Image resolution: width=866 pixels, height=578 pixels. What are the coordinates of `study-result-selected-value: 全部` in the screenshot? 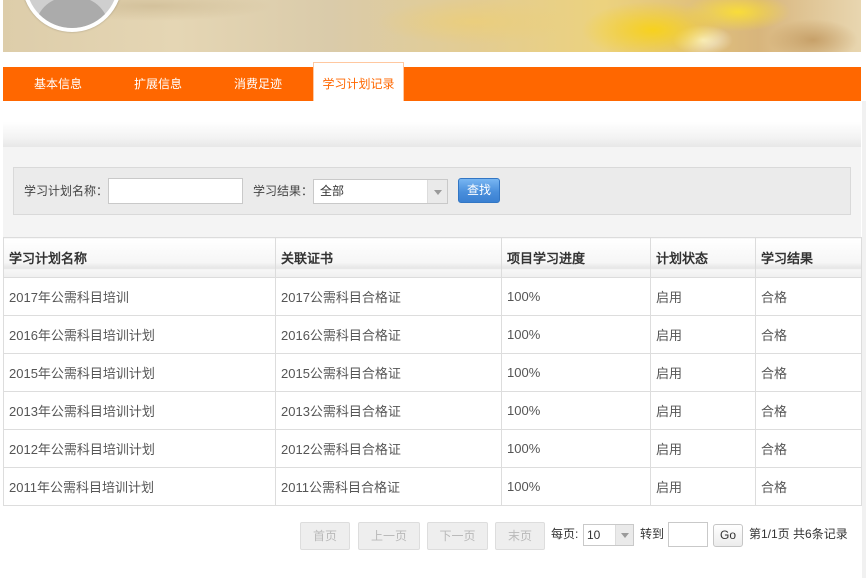 It's located at (332, 191).